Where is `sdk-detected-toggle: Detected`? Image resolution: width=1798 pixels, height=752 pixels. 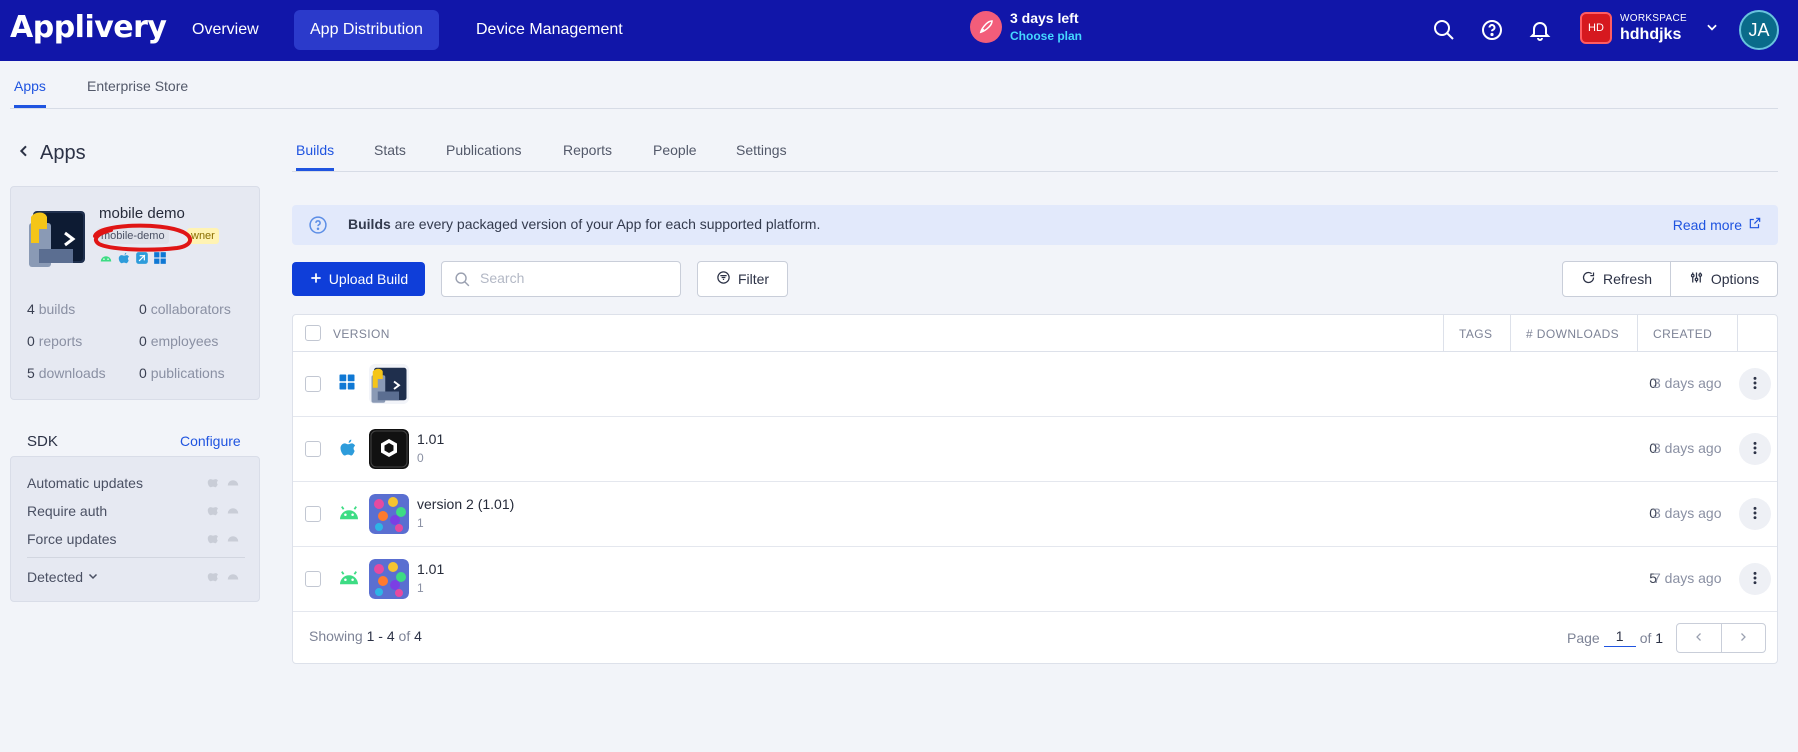 sdk-detected-toggle: Detected is located at coordinates (63, 577).